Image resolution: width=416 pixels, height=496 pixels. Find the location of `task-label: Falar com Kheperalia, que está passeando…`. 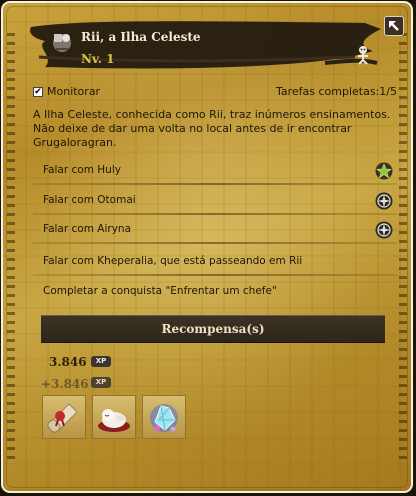

task-label: Falar com Kheperalia, que está passeando… is located at coordinates (173, 261).